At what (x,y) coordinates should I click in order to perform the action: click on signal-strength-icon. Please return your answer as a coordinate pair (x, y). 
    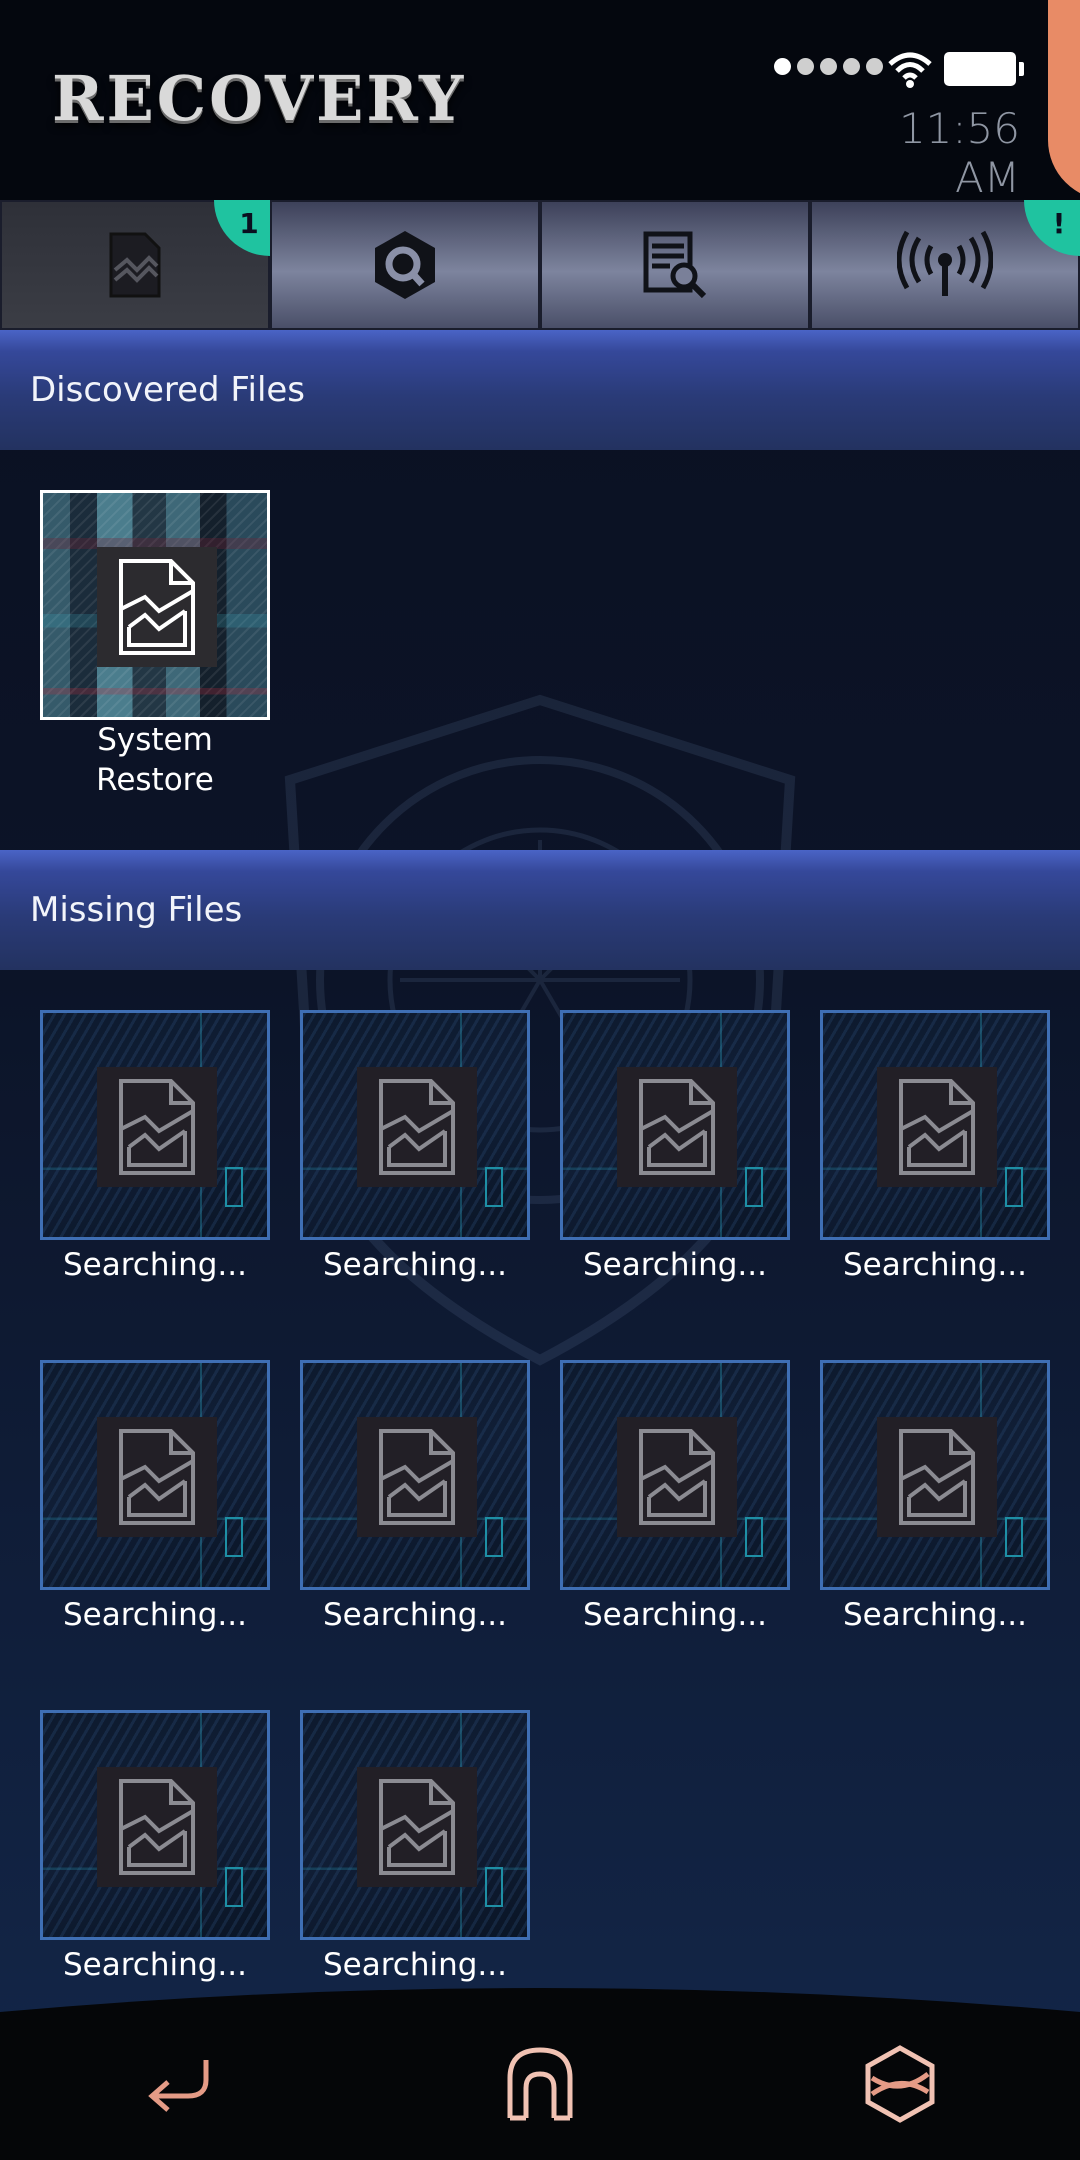
    Looking at the image, I should click on (828, 66).